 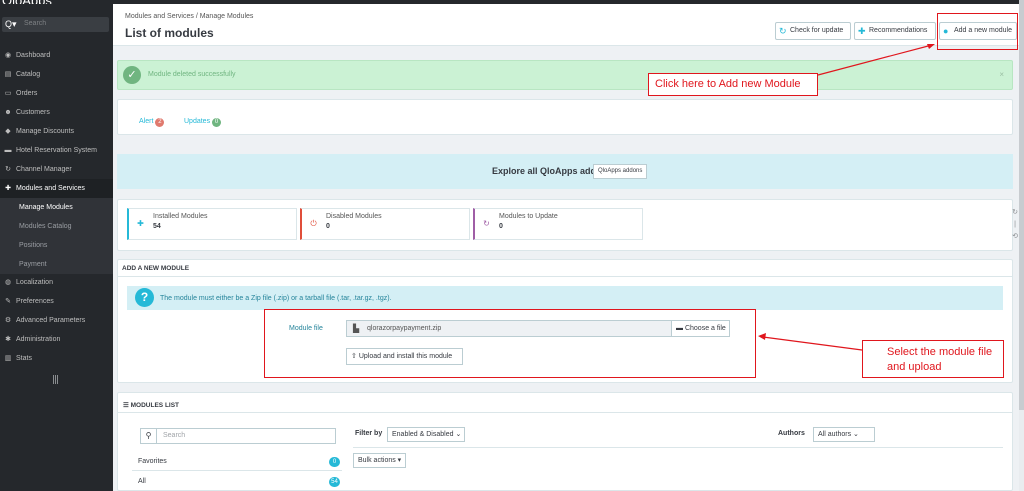 I want to click on annotation-highlight-upload, so click(x=510, y=343).